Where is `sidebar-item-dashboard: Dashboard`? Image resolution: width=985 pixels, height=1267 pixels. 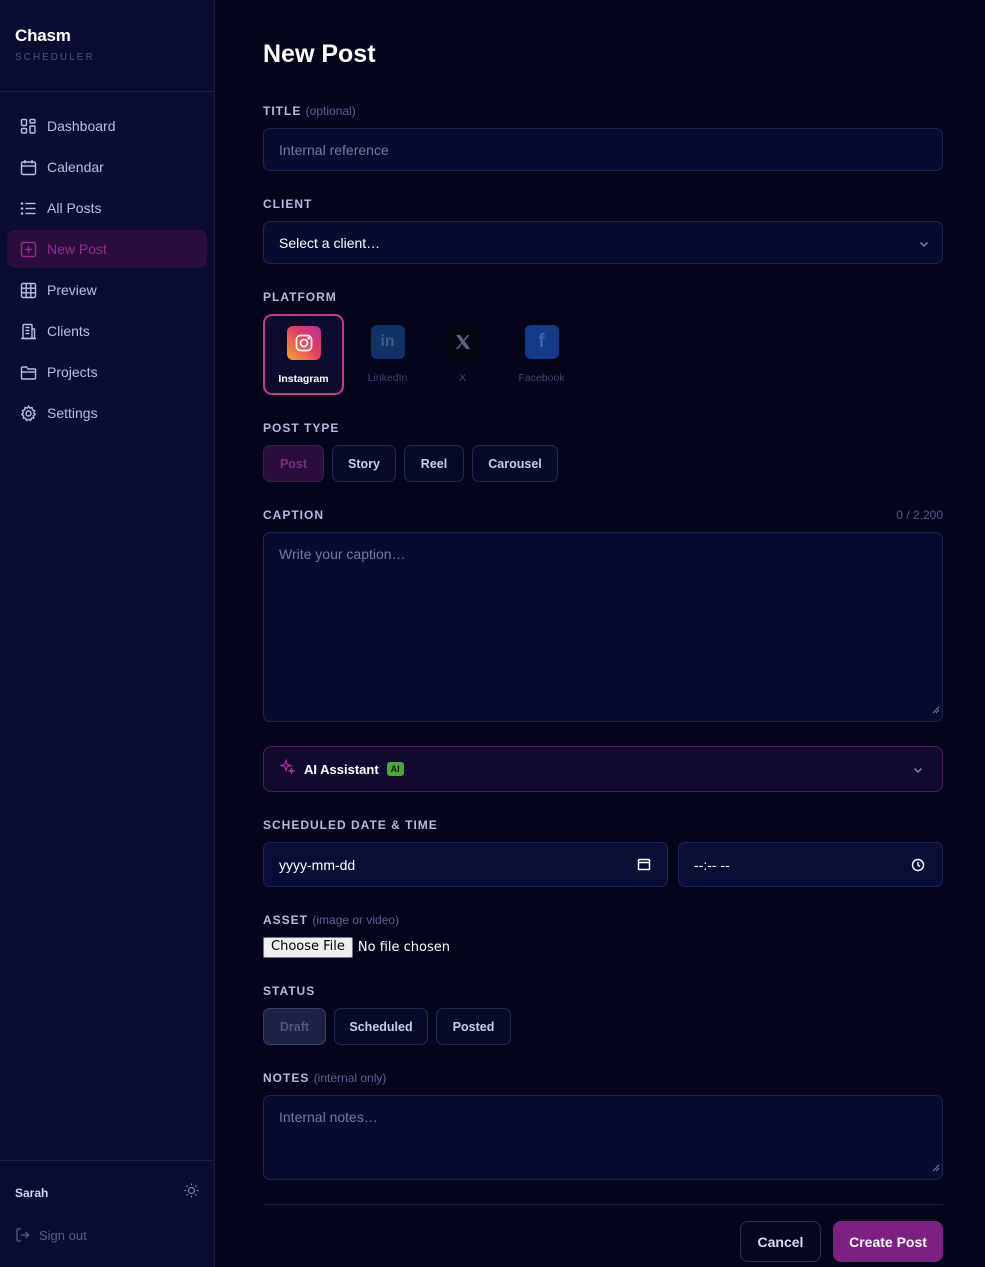
sidebar-item-dashboard: Dashboard is located at coordinates (107, 126).